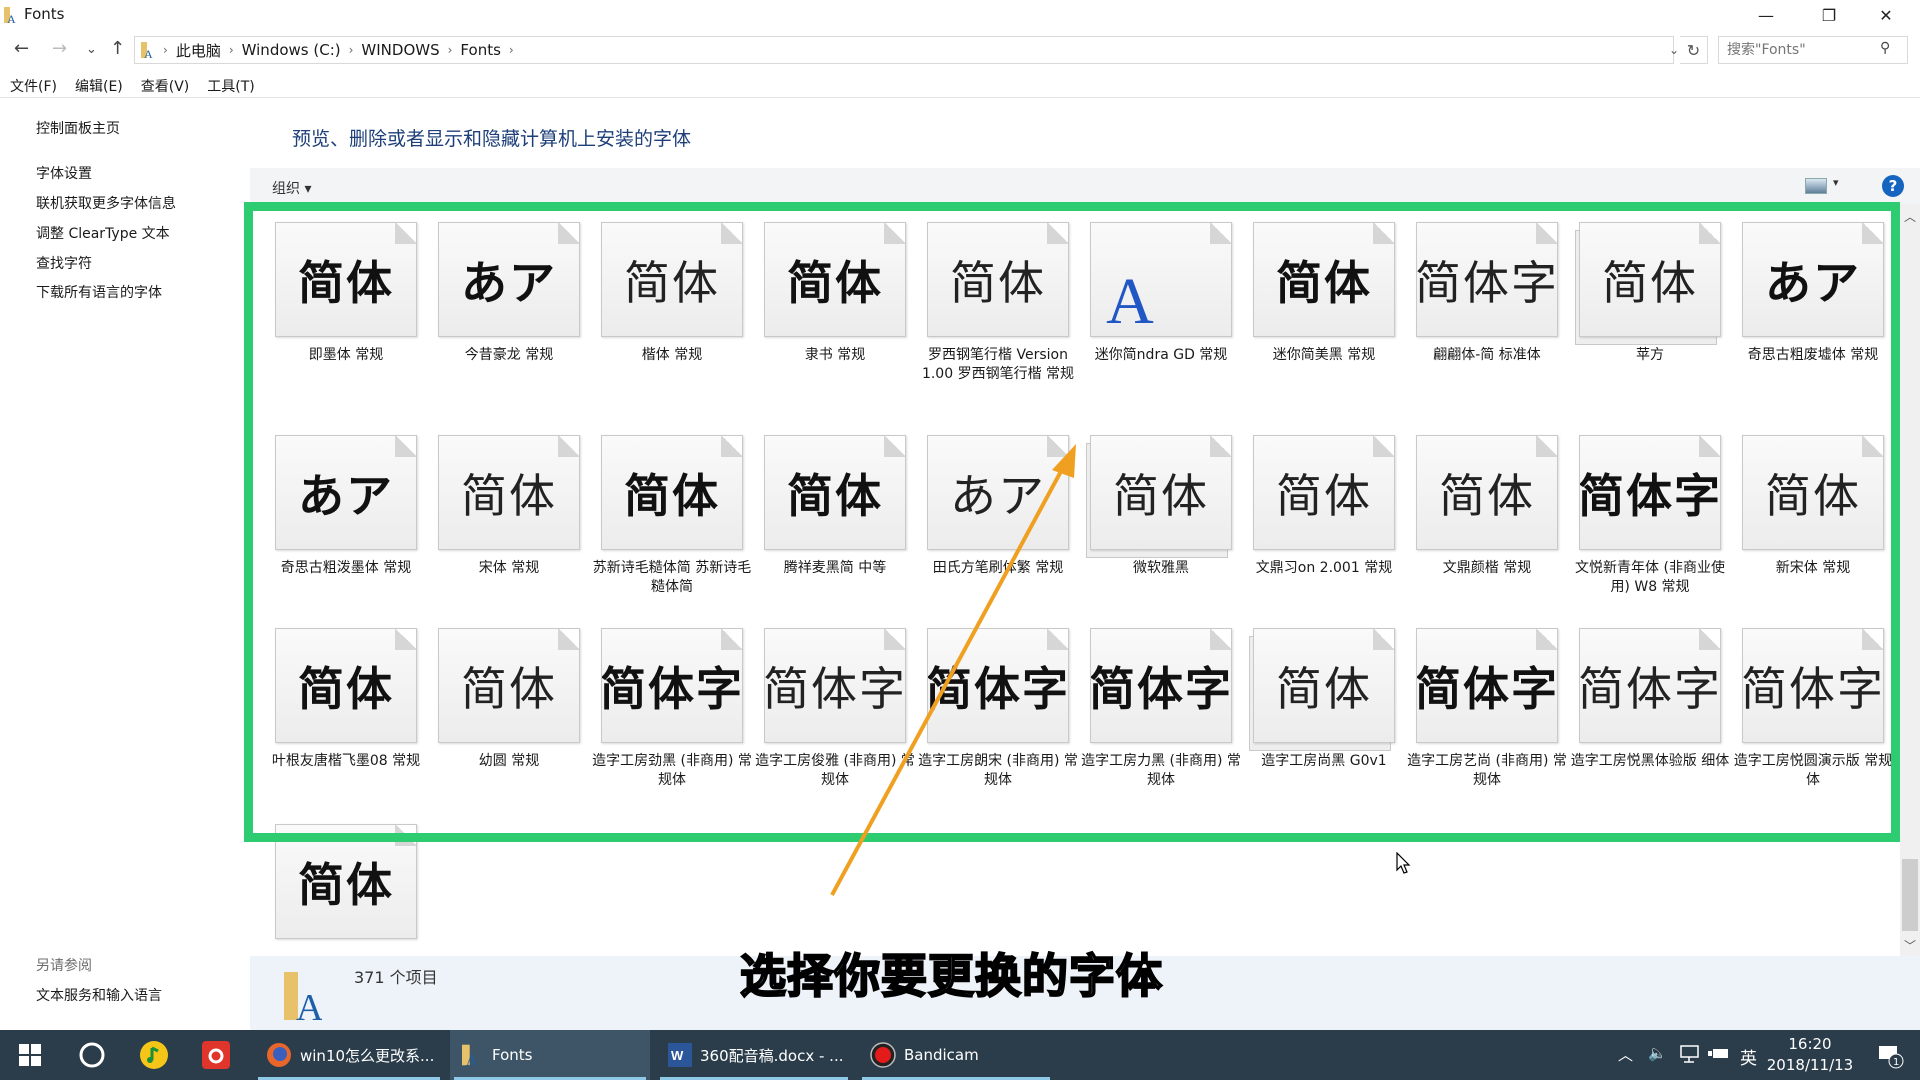  I want to click on taskbar-app-fonts: A Fonts, so click(550, 1055).